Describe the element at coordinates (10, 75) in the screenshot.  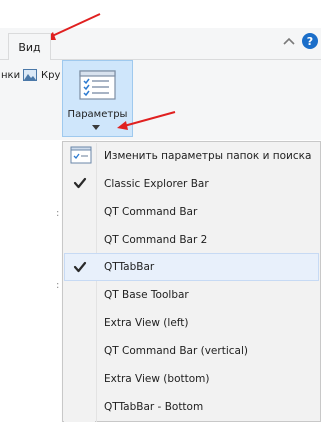
I see `ribbon-option-left: нки` at that location.